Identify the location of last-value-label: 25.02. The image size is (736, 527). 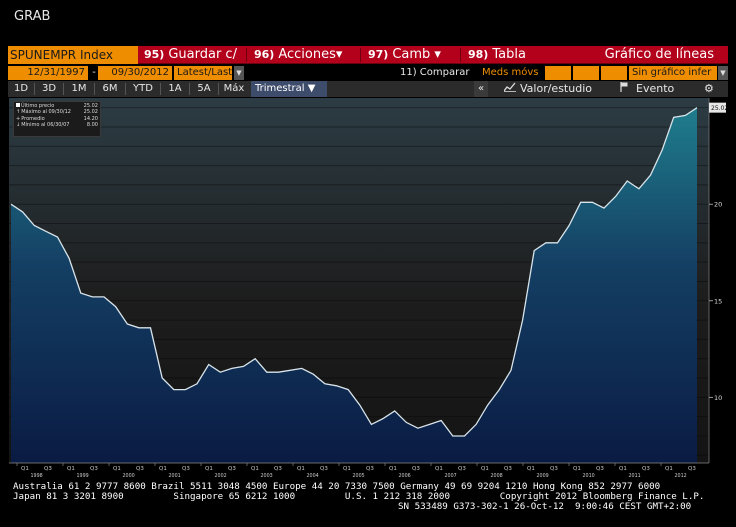
(719, 108).